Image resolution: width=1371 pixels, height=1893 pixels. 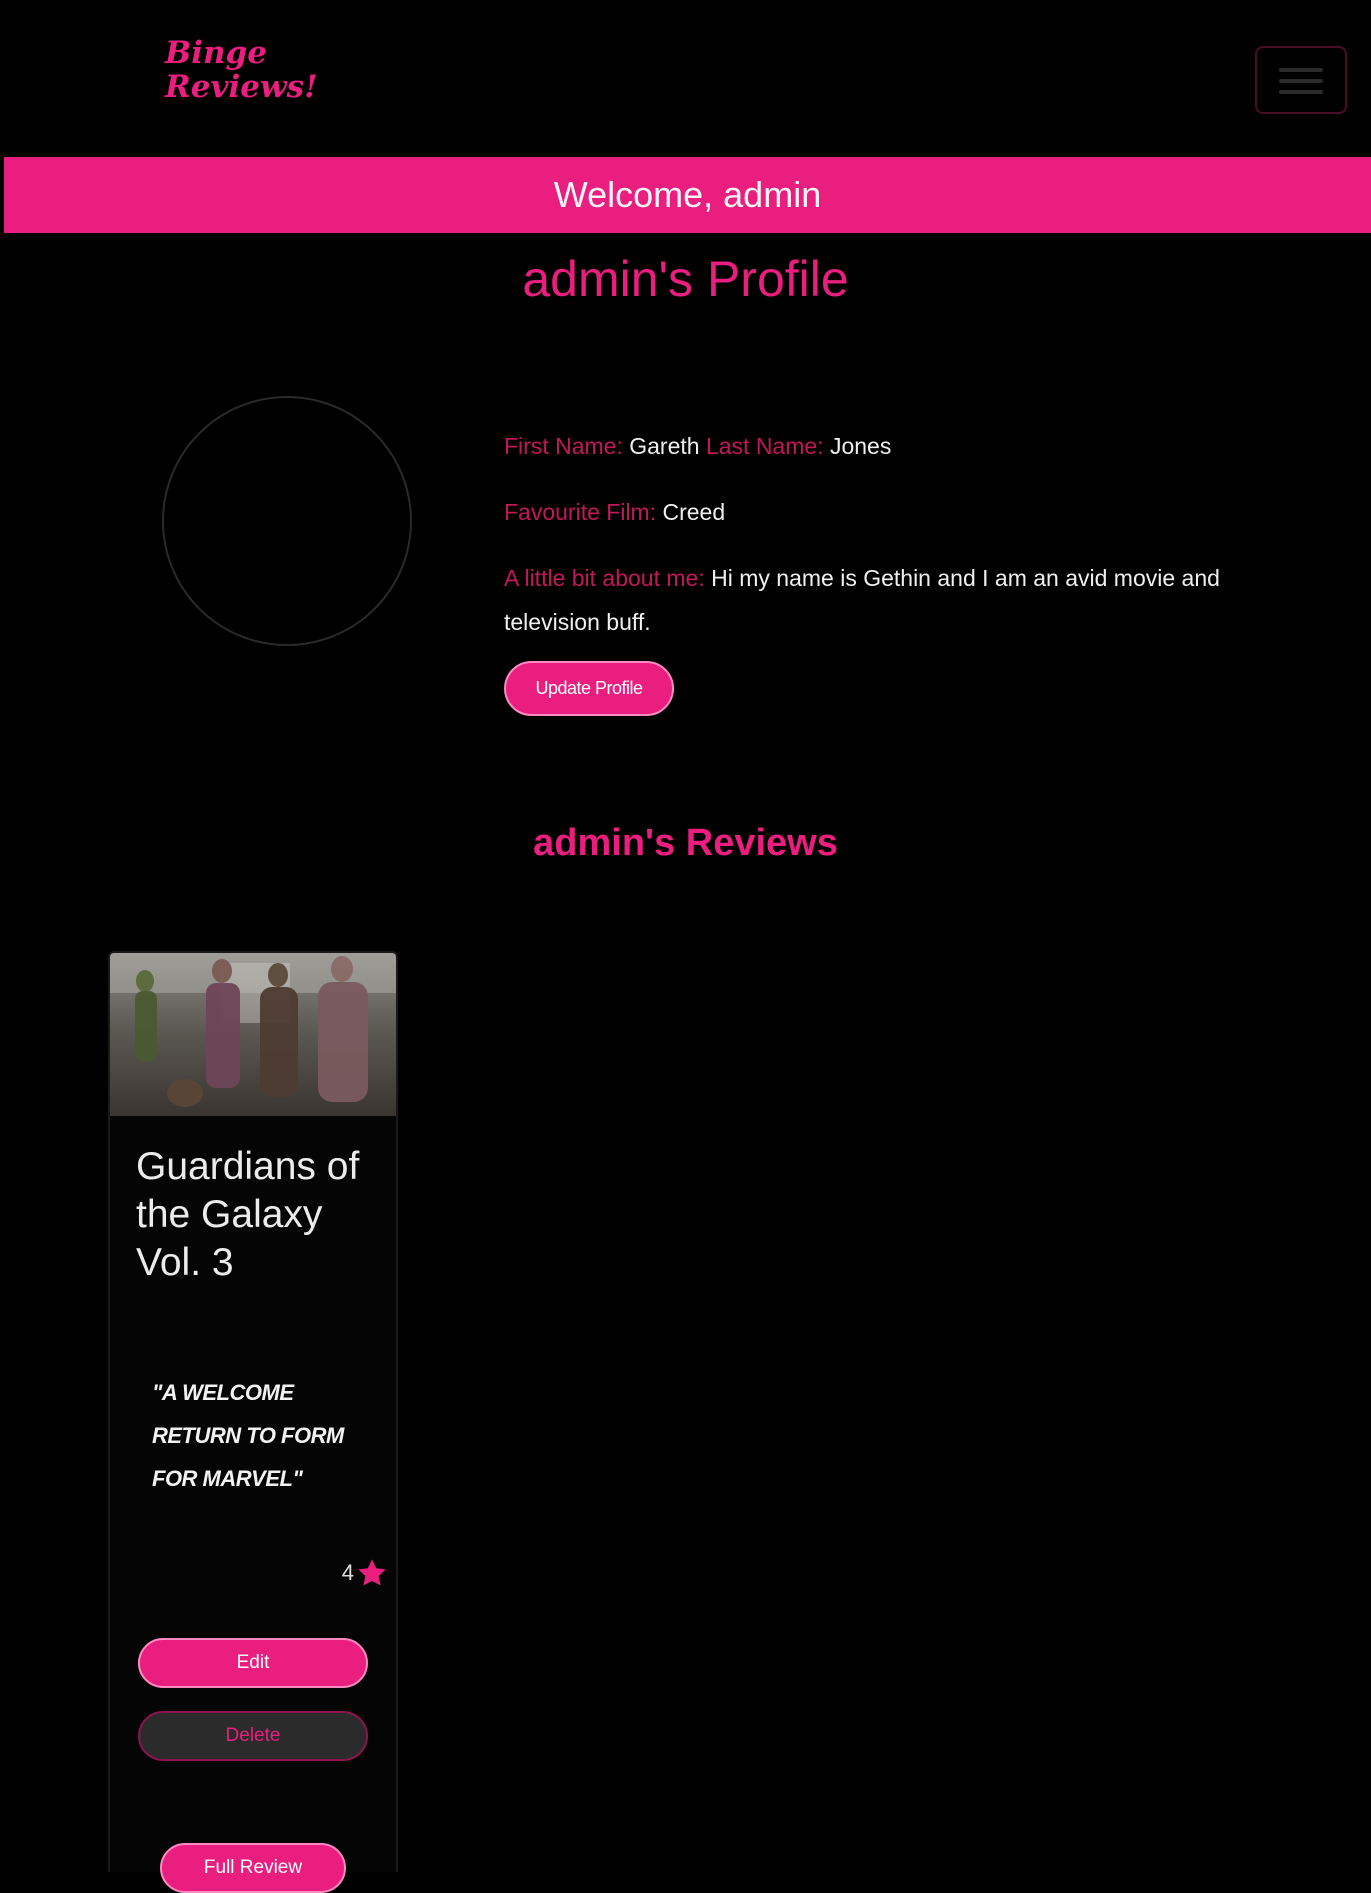 What do you see at coordinates (563, 446) in the screenshot?
I see `first-name-label: First Name:` at bounding box center [563, 446].